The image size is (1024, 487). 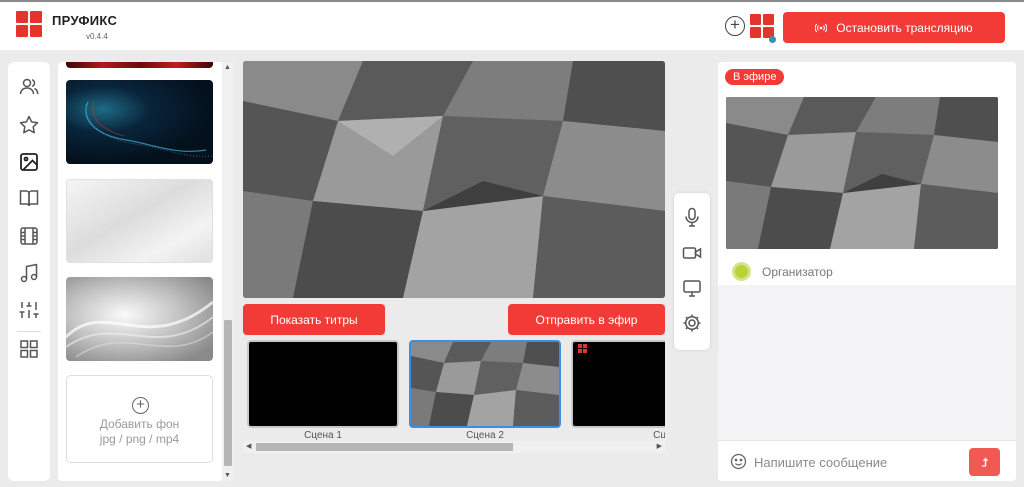 What do you see at coordinates (821, 27) in the screenshot?
I see `broadcast-icon` at bounding box center [821, 27].